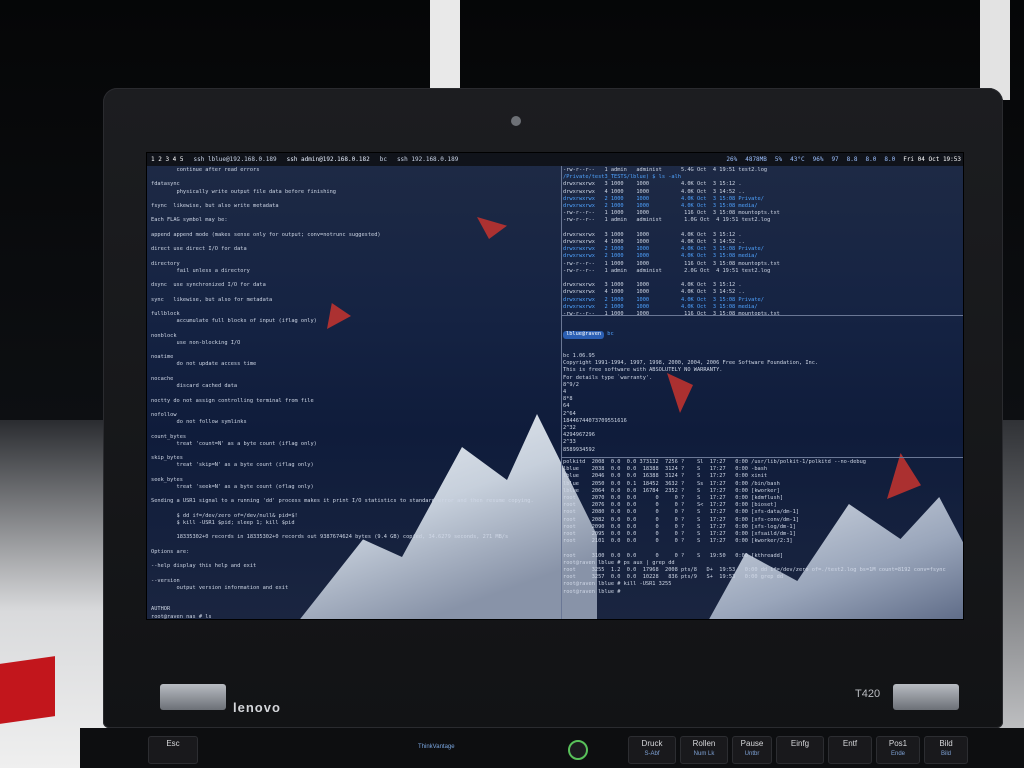  Describe the element at coordinates (579, 356) in the screenshot. I see `terminal-line: bc 1.06.95` at that location.